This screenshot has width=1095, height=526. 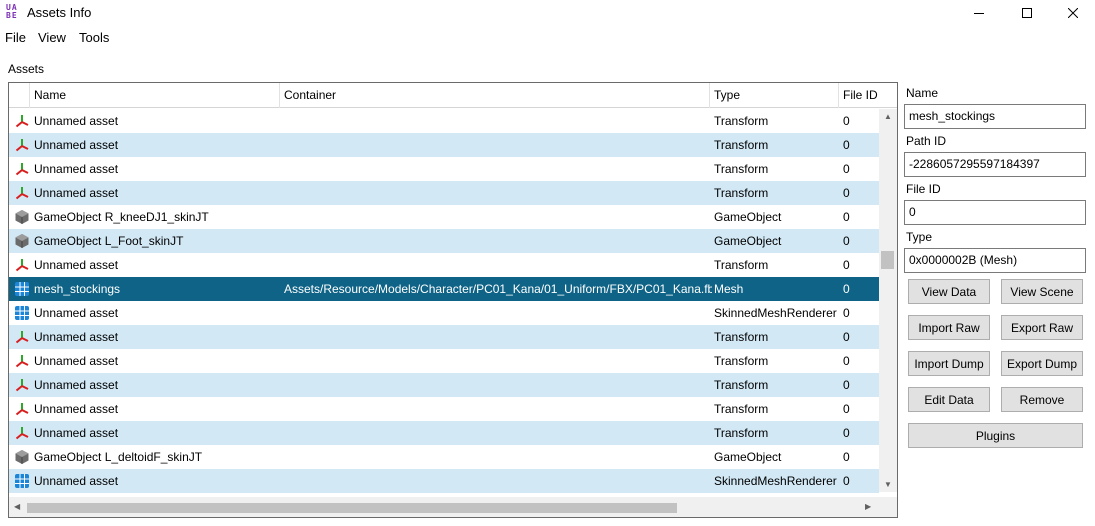 What do you see at coordinates (1042, 291) in the screenshot?
I see `view-scene-button: View Scene` at bounding box center [1042, 291].